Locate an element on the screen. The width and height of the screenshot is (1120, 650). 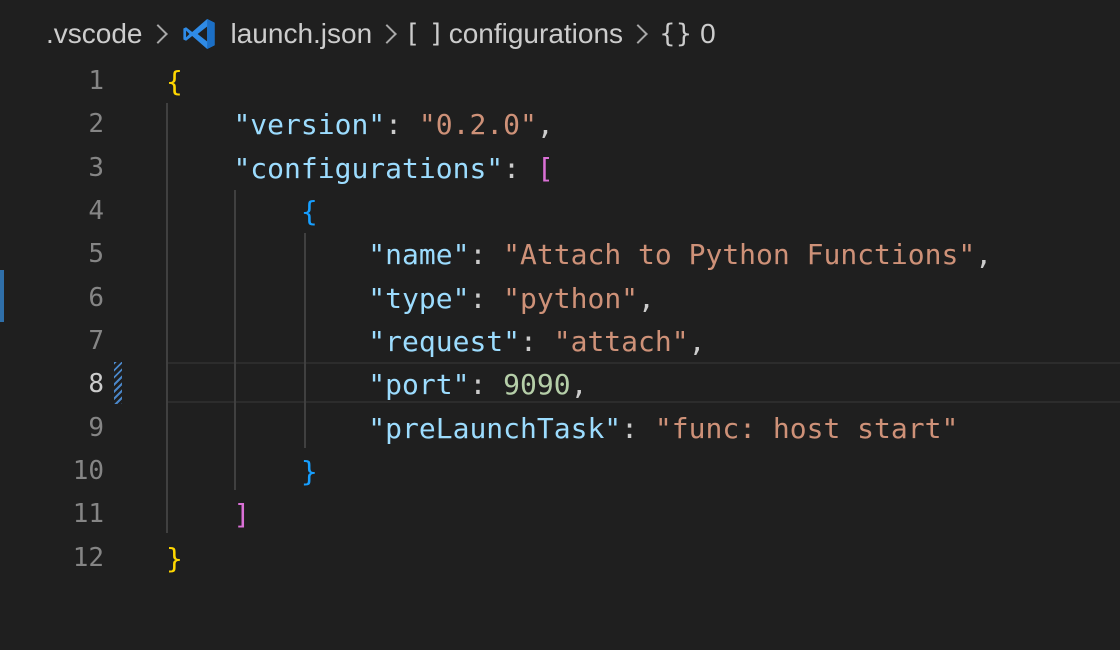
code-line: "request": "attach", is located at coordinates (579, 341).